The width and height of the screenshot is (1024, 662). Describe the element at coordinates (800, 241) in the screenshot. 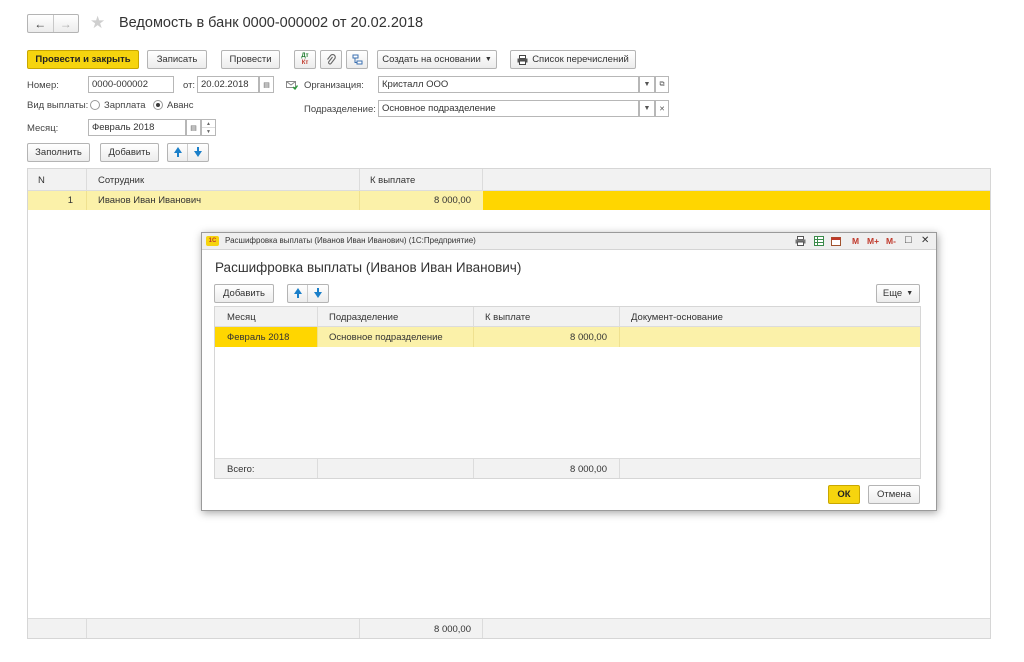

I see `print-icon` at that location.